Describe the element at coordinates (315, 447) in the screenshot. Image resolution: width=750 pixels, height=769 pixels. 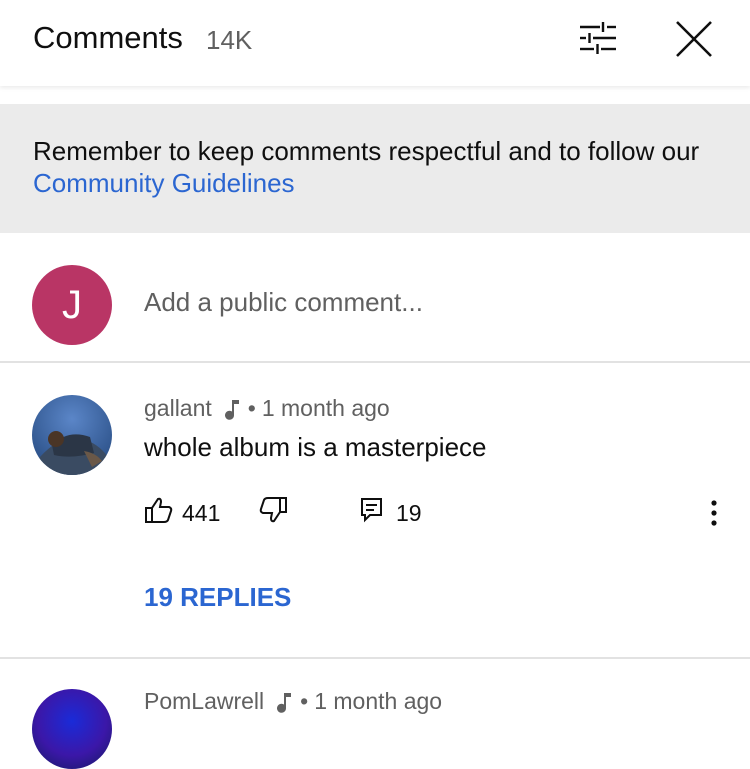
I see `comment-text: whole album is a masterpiece` at that location.